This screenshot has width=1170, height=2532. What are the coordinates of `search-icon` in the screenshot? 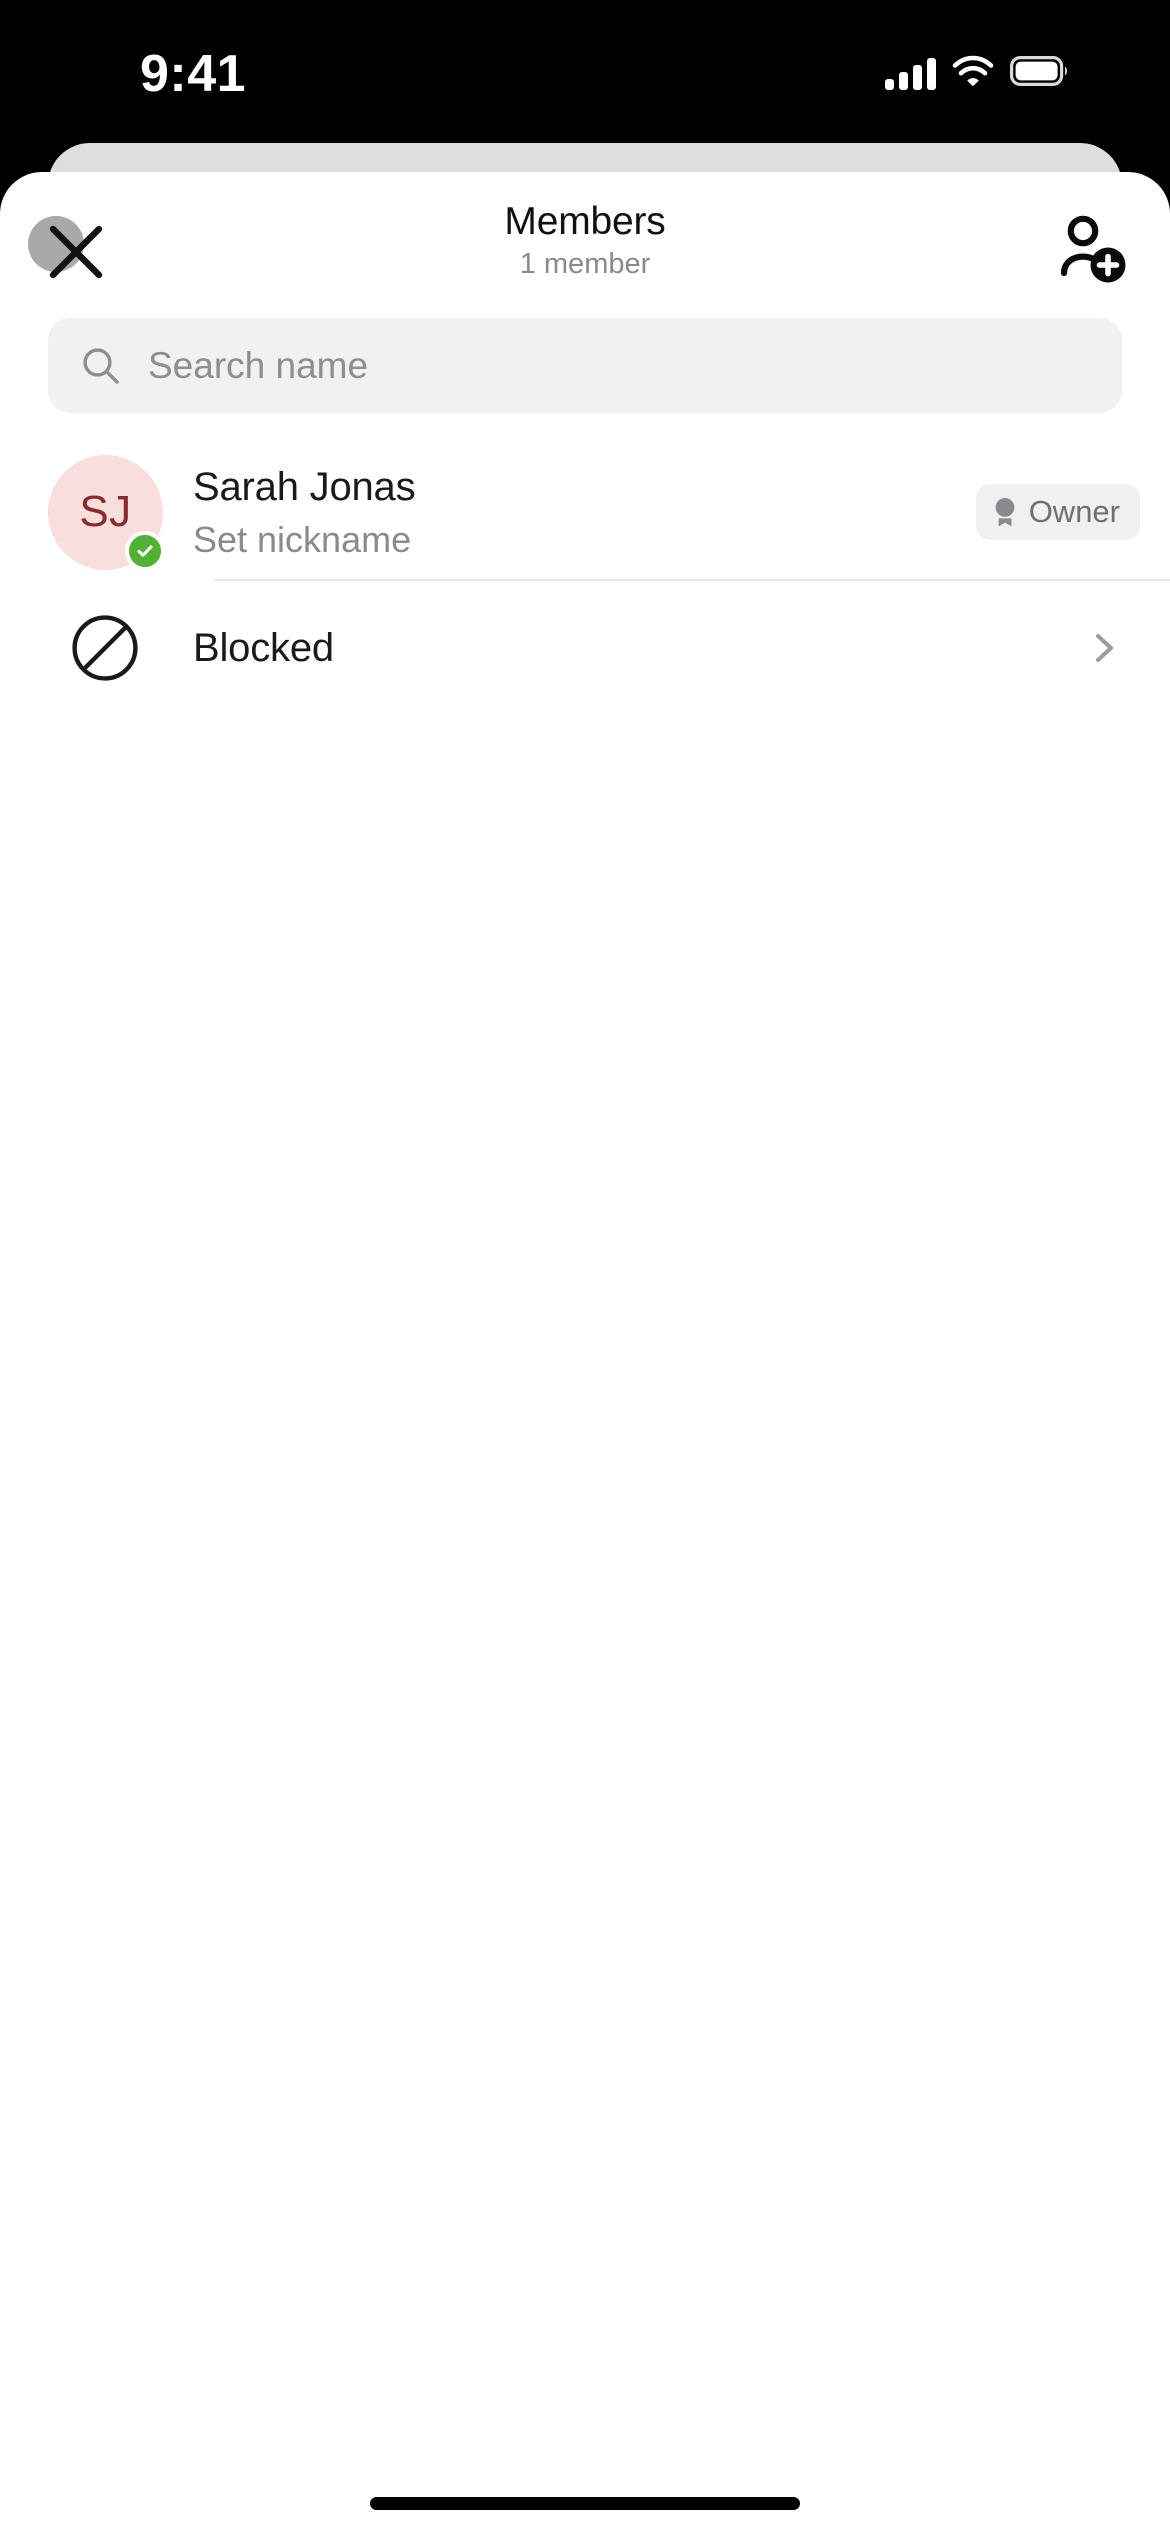 It's located at (101, 365).